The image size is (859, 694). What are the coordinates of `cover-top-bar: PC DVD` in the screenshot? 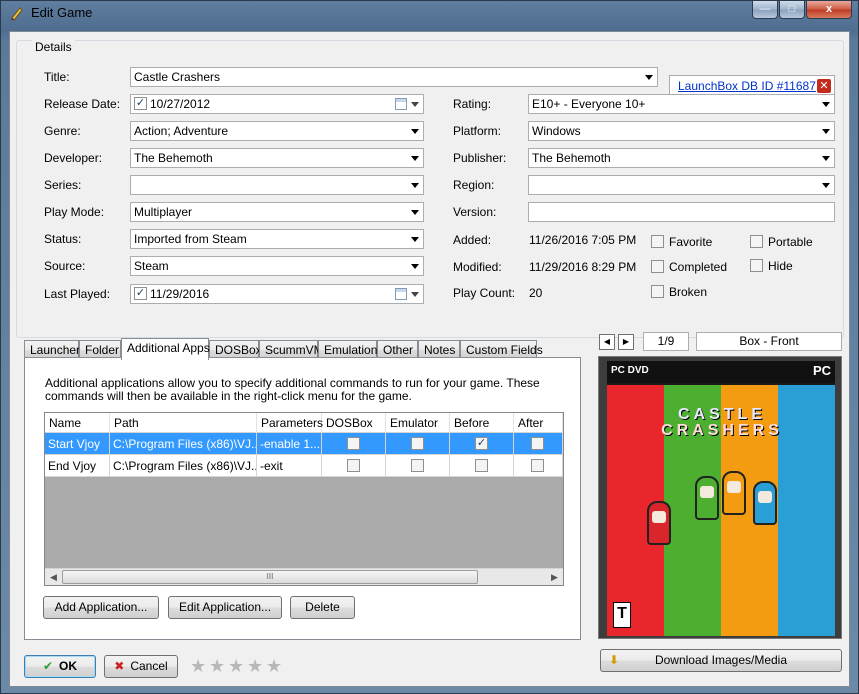 It's located at (721, 372).